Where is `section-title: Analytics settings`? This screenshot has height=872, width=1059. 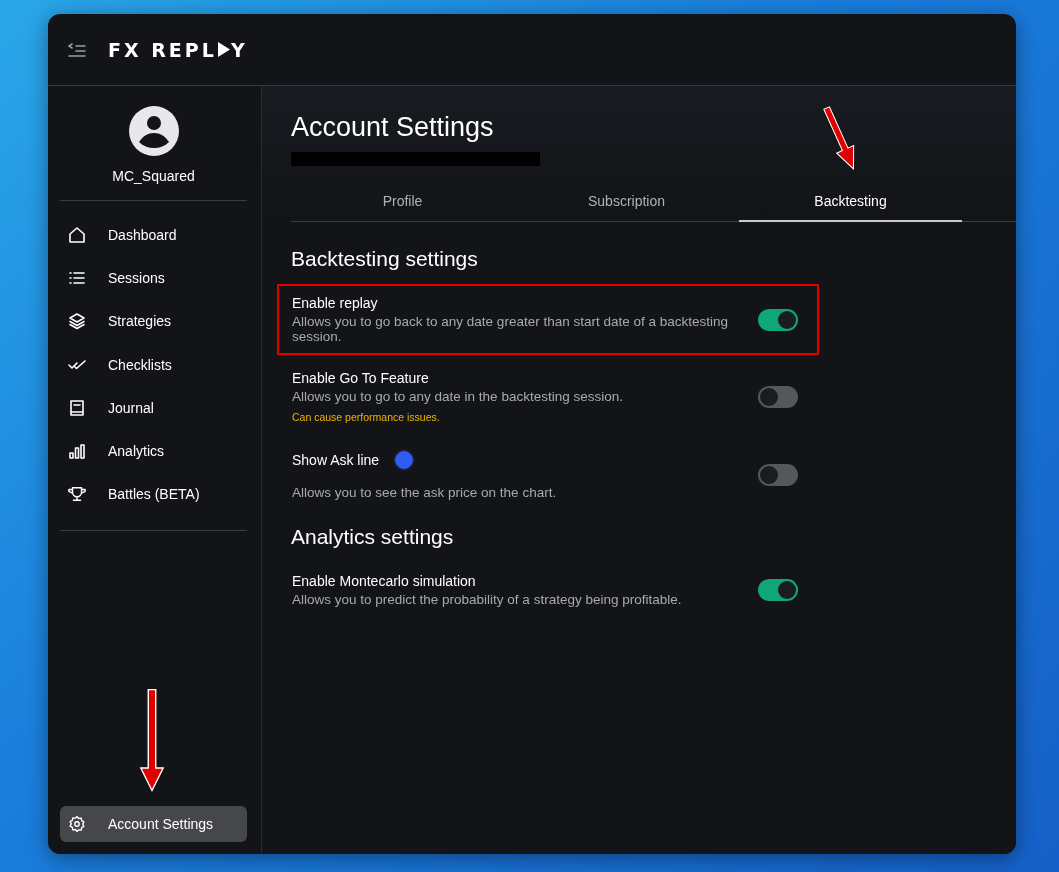 section-title: Analytics settings is located at coordinates (373, 537).